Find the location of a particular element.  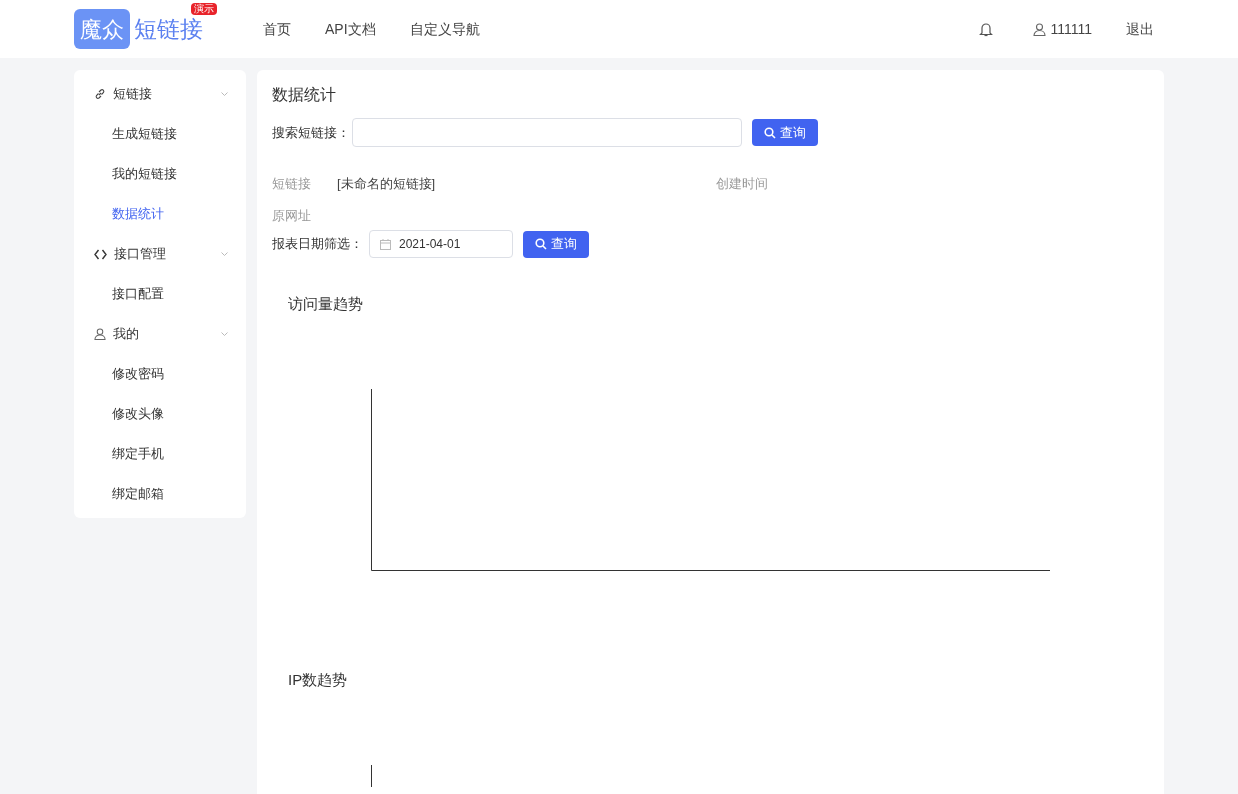

menu-group: 接口管理 is located at coordinates (160, 254).